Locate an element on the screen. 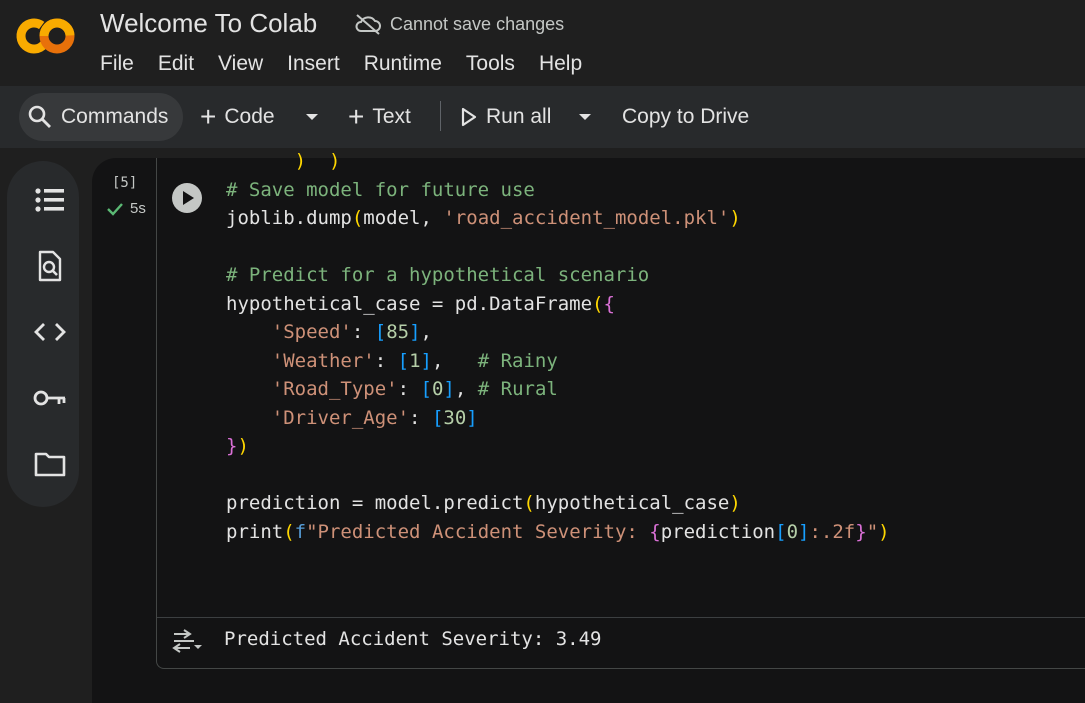 The image size is (1085, 703). menu-edit: Edit is located at coordinates (176, 64).